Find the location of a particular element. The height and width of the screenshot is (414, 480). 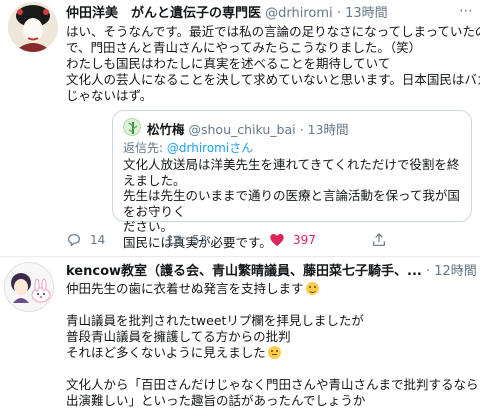

reply-button: 14 is located at coordinates (85, 240).